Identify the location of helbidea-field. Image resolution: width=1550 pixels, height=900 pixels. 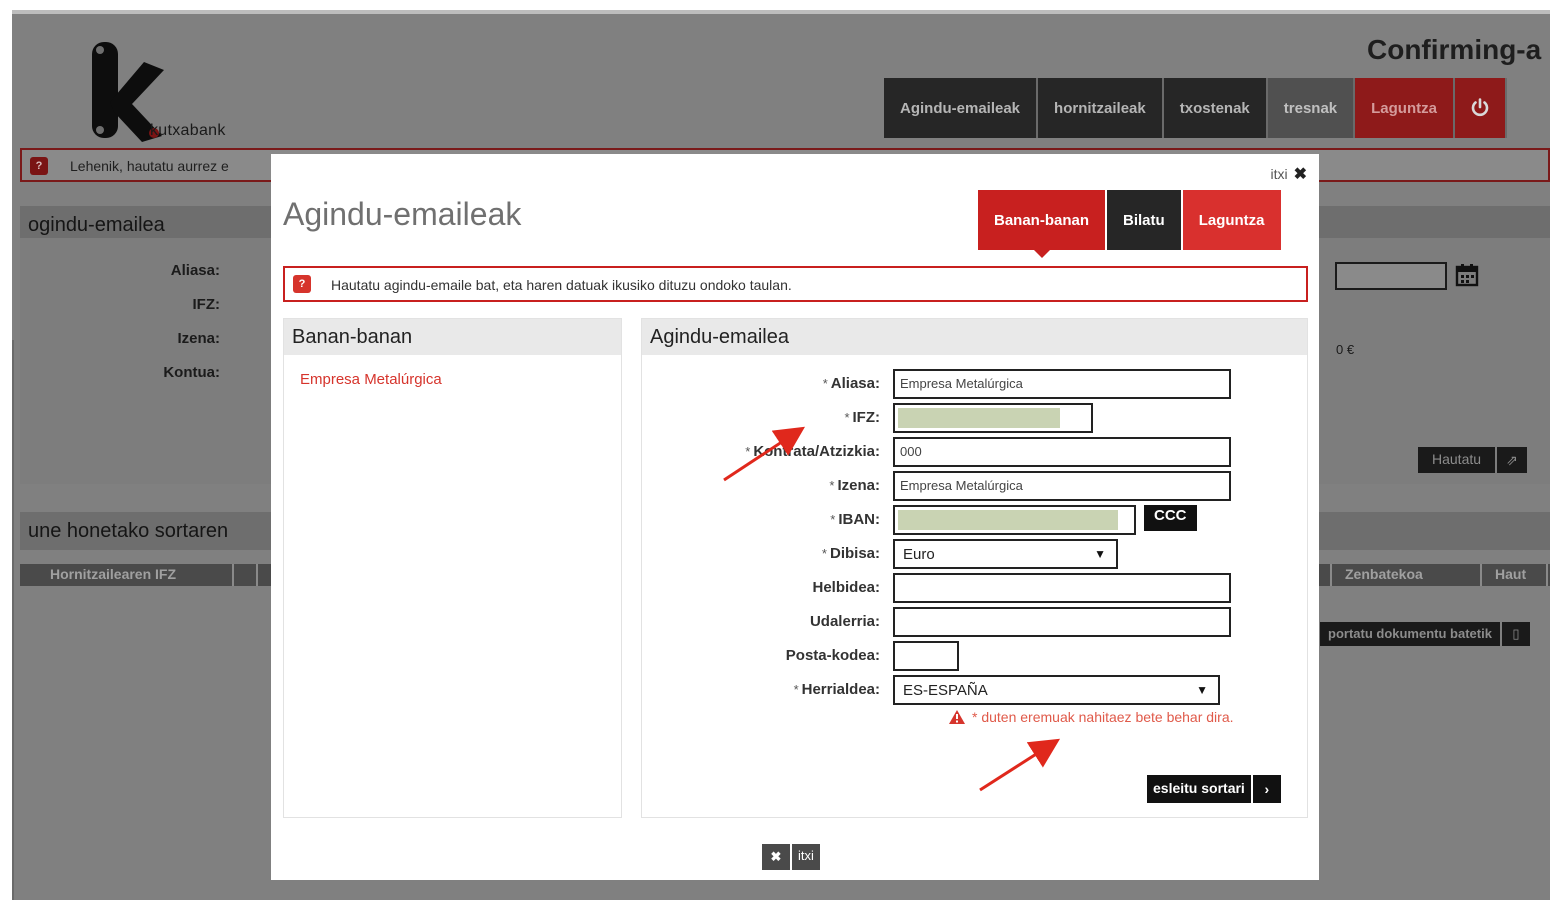
(1062, 588).